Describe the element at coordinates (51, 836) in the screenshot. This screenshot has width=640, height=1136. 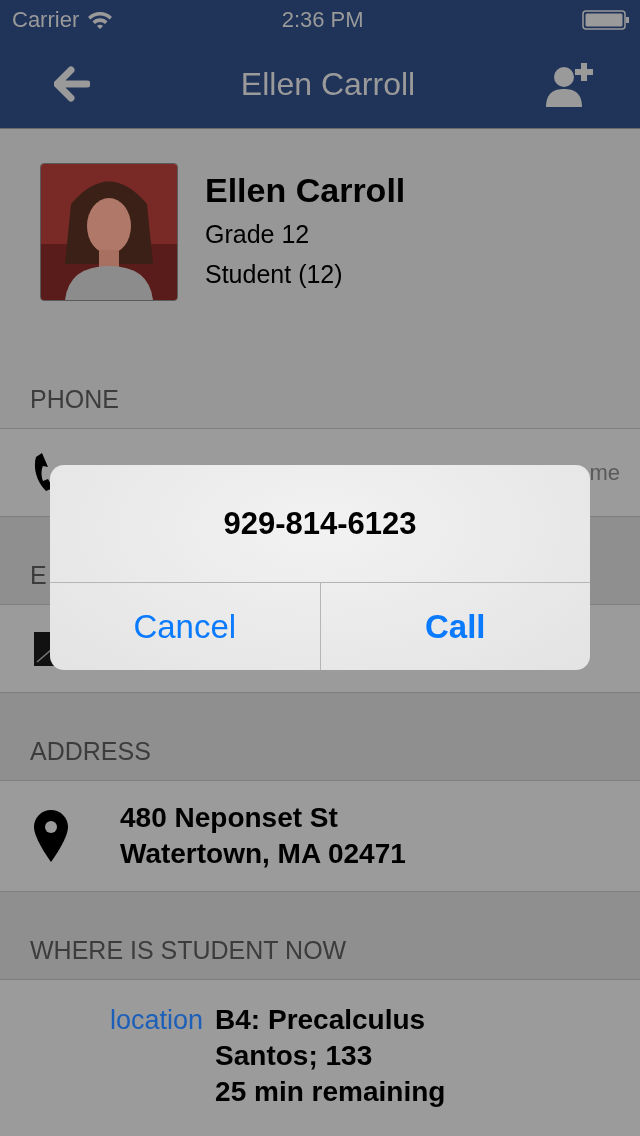
I see `map-pin-icon` at that location.